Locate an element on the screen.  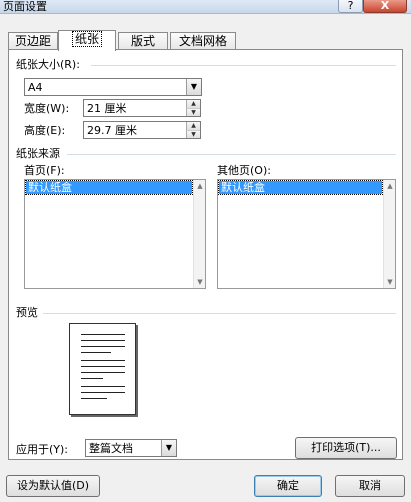
paper-size-section-label: 纸张大小(R): is located at coordinates (48, 64).